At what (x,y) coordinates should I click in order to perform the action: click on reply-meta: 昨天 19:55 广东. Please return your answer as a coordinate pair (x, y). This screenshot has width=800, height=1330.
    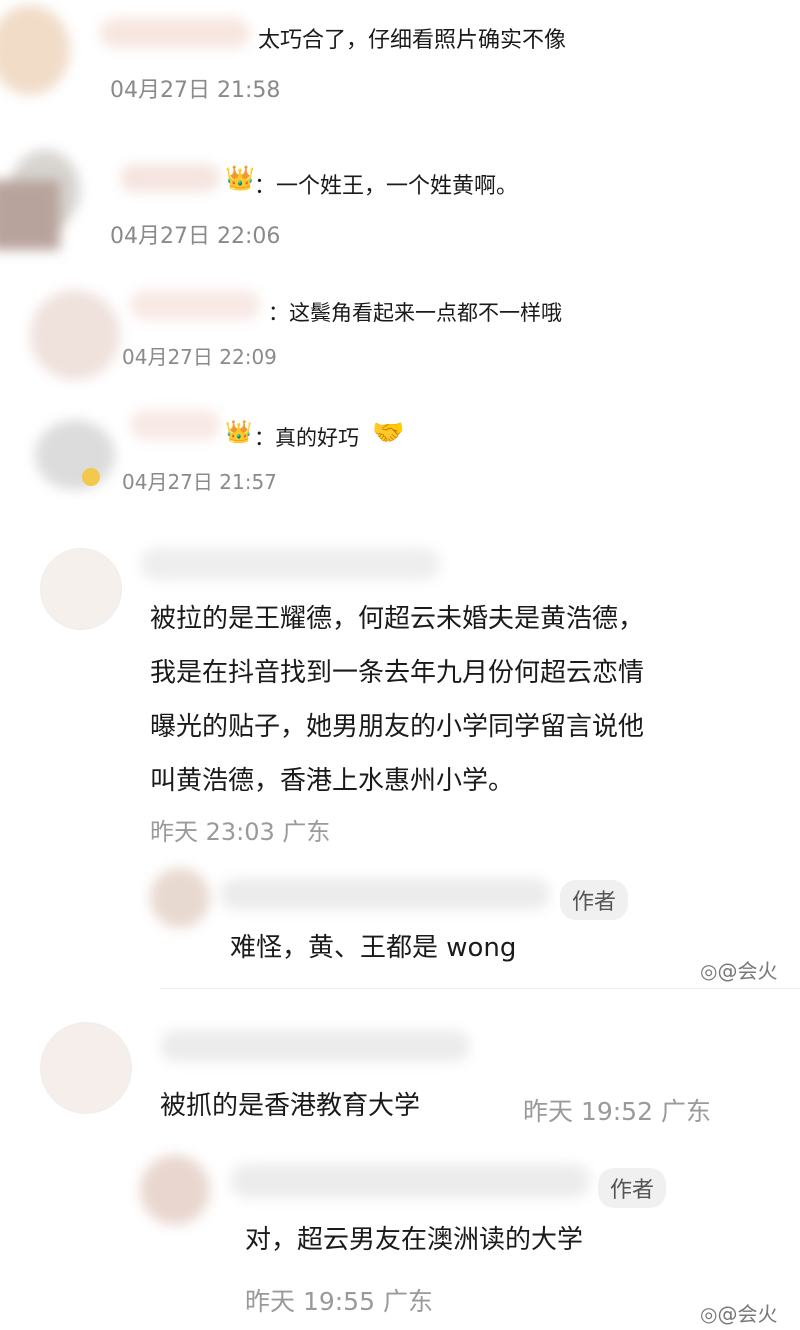
    Looking at the image, I should click on (339, 1301).